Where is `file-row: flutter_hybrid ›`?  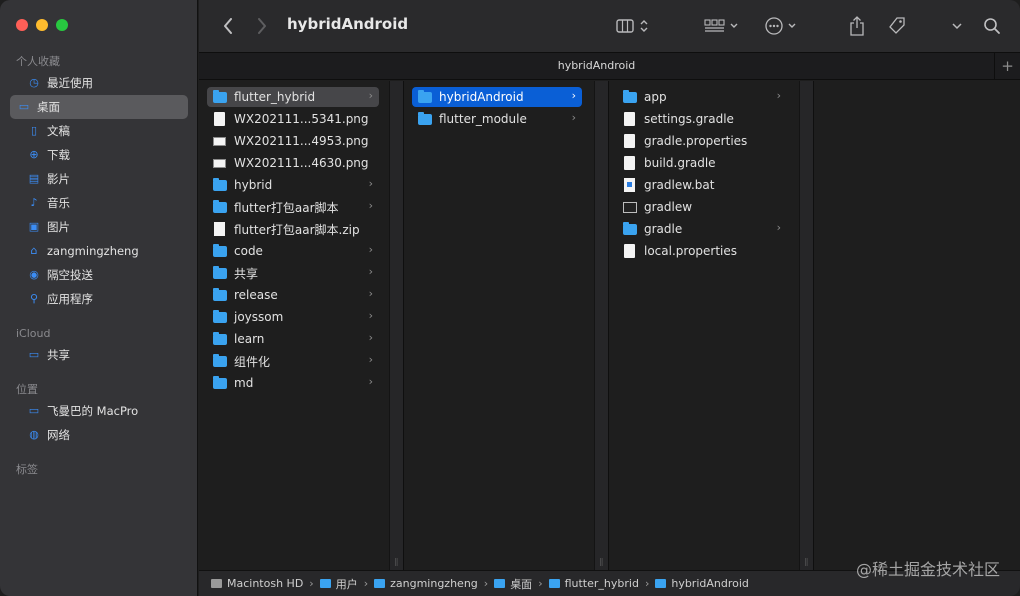 file-row: flutter_hybrid › is located at coordinates (293, 97).